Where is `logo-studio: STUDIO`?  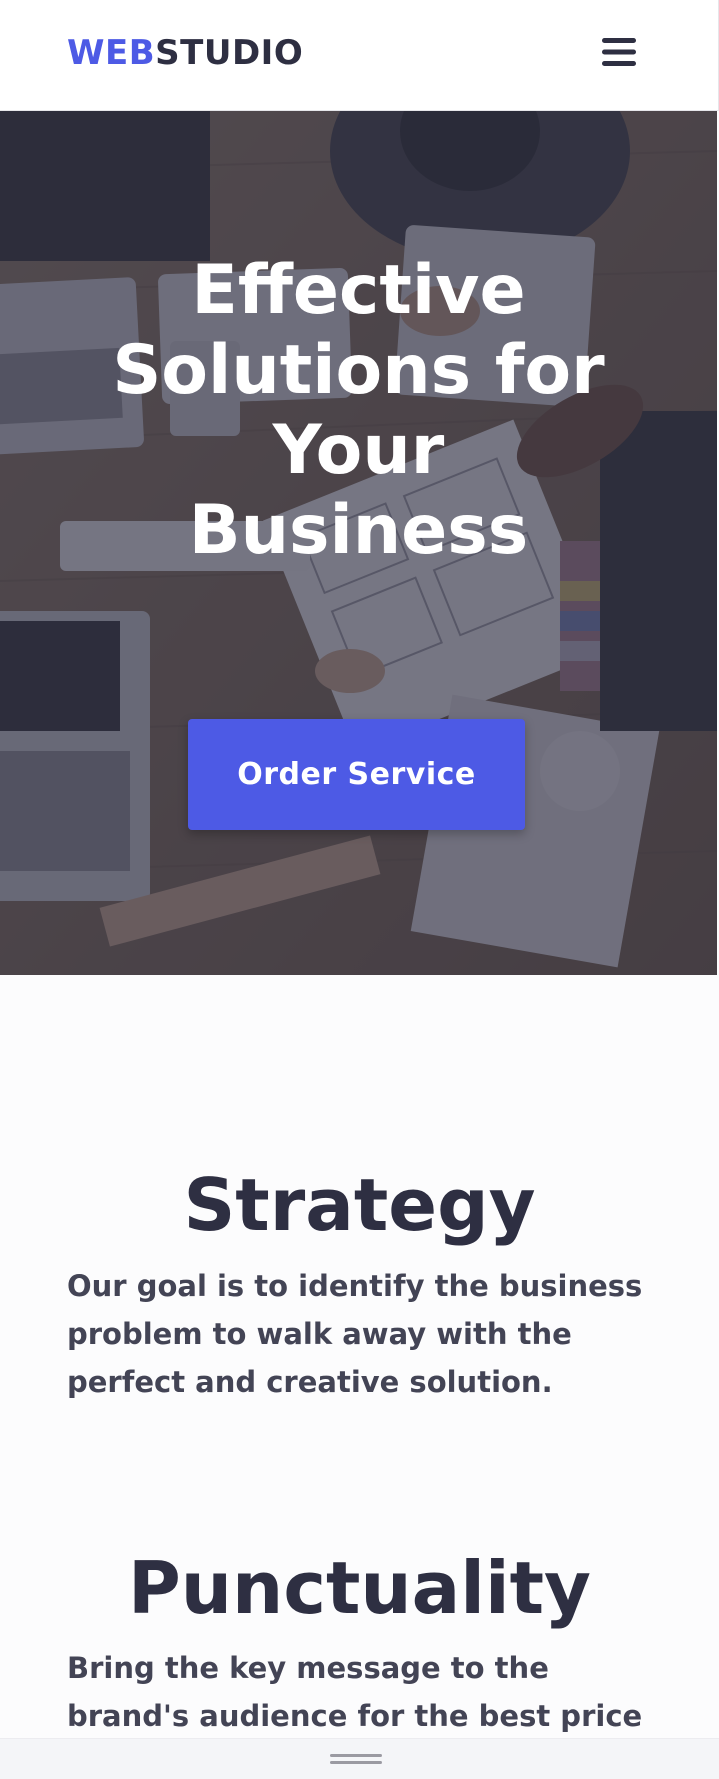
logo-studio: STUDIO is located at coordinates (229, 53).